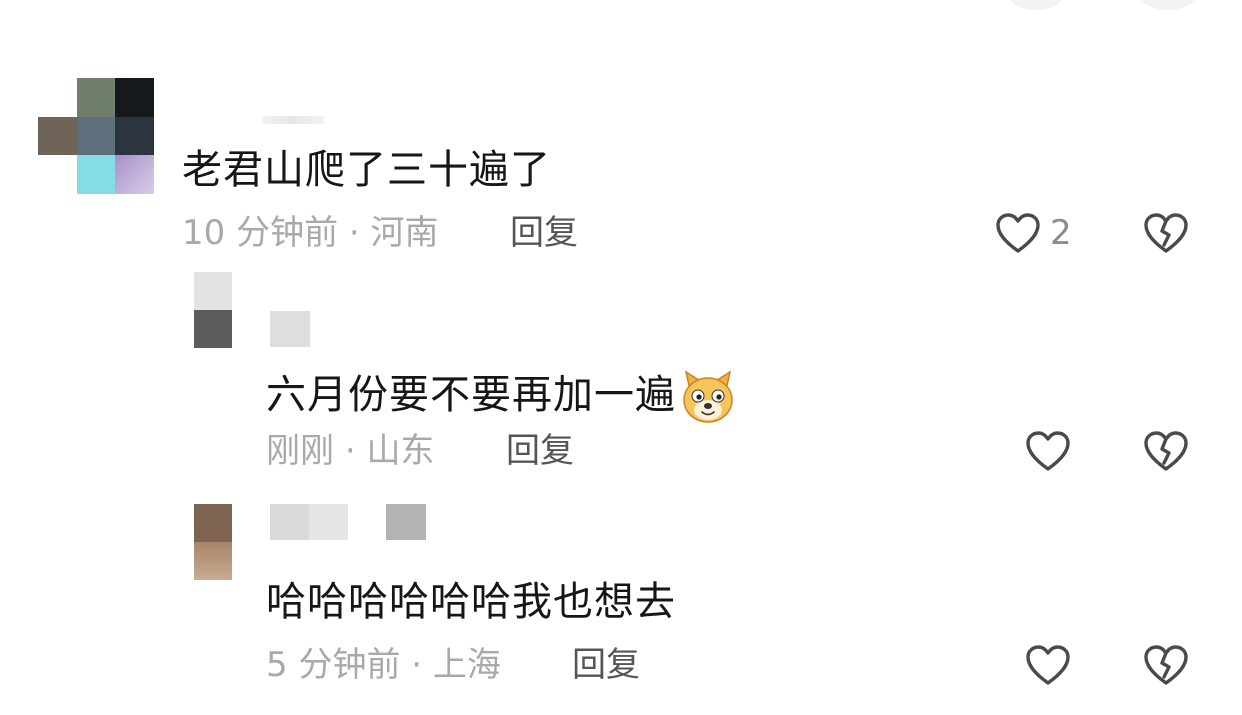 This screenshot has height=715, width=1242. I want to click on like-button: 2, so click(1033, 233).